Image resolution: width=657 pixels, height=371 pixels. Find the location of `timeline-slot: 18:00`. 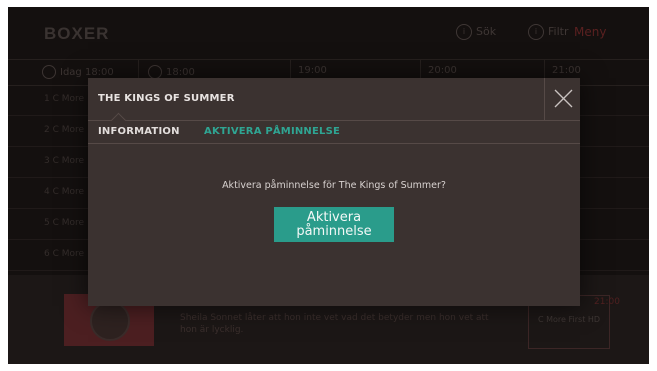

timeline-slot: 18:00 is located at coordinates (171, 72).